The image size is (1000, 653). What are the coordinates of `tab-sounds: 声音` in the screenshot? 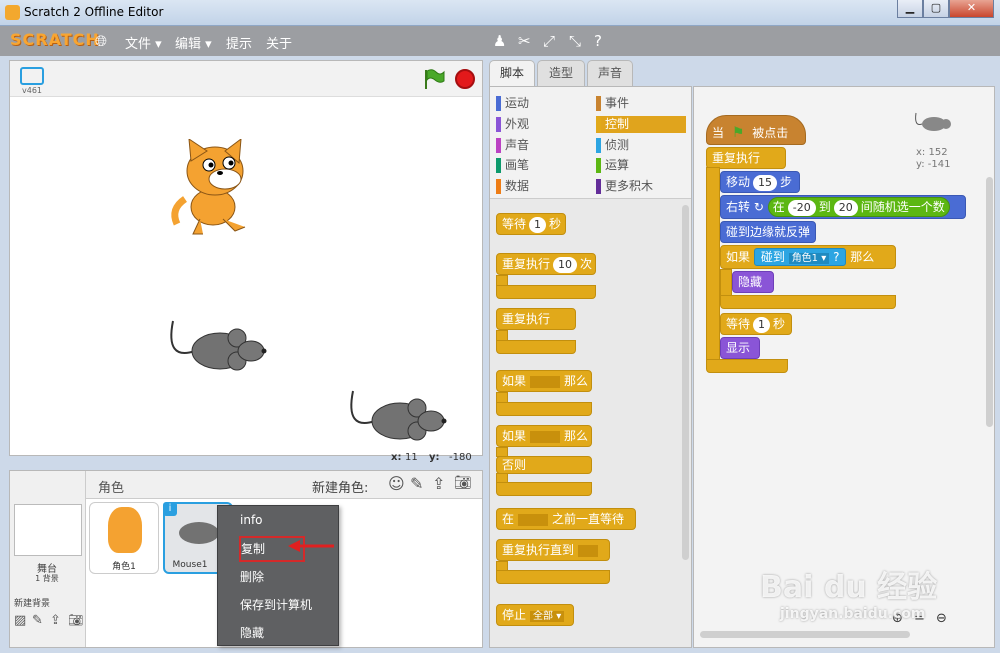 It's located at (610, 73).